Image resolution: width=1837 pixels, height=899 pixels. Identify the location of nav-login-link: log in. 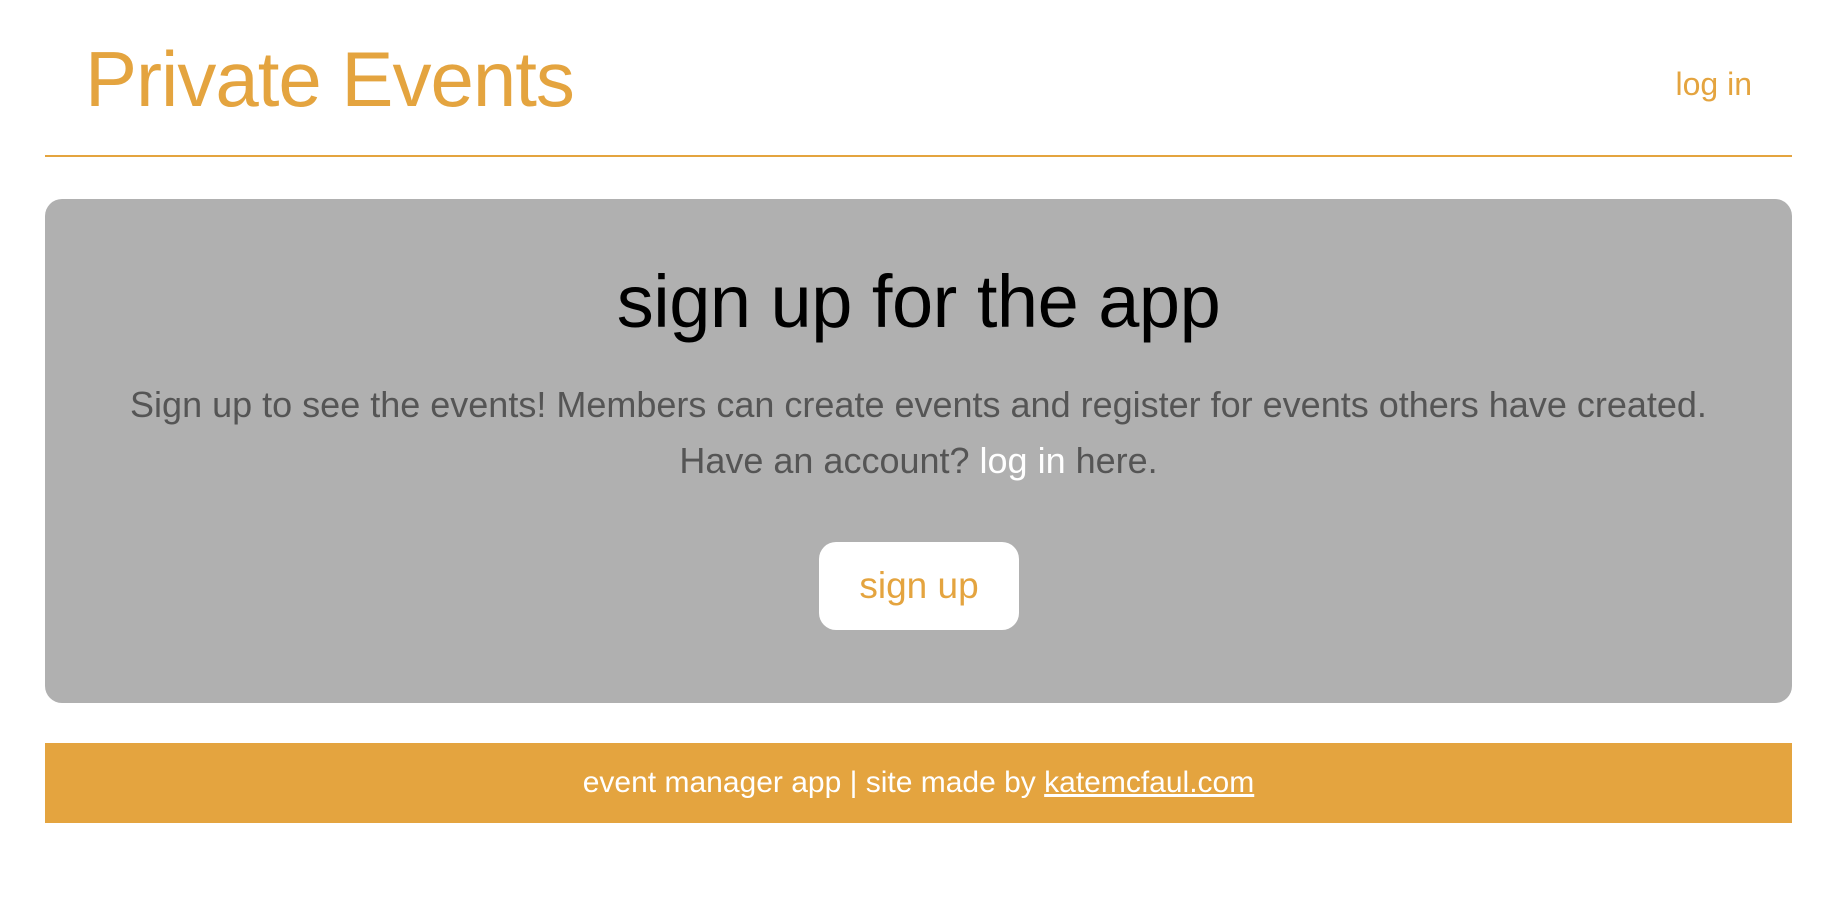
(1714, 84).